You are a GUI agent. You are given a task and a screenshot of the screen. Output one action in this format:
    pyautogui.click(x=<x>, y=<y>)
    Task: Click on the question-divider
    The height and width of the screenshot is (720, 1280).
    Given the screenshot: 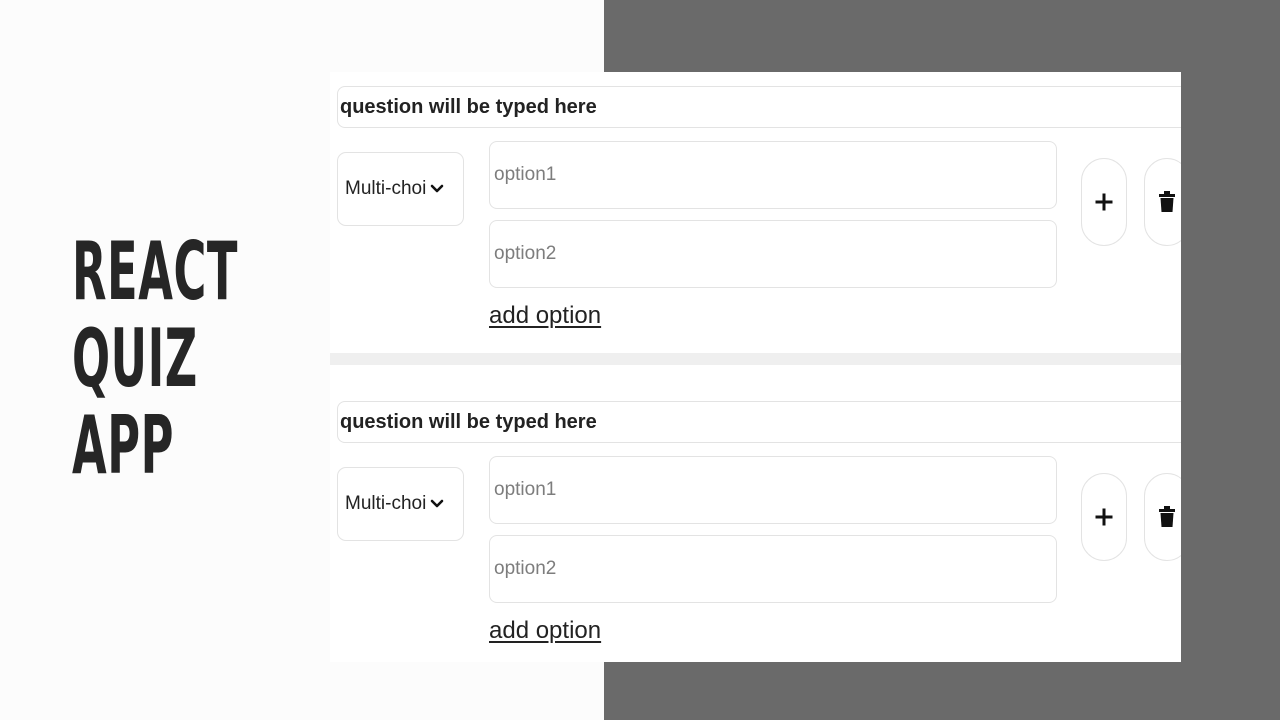 What is the action you would take?
    pyautogui.click(x=755, y=359)
    